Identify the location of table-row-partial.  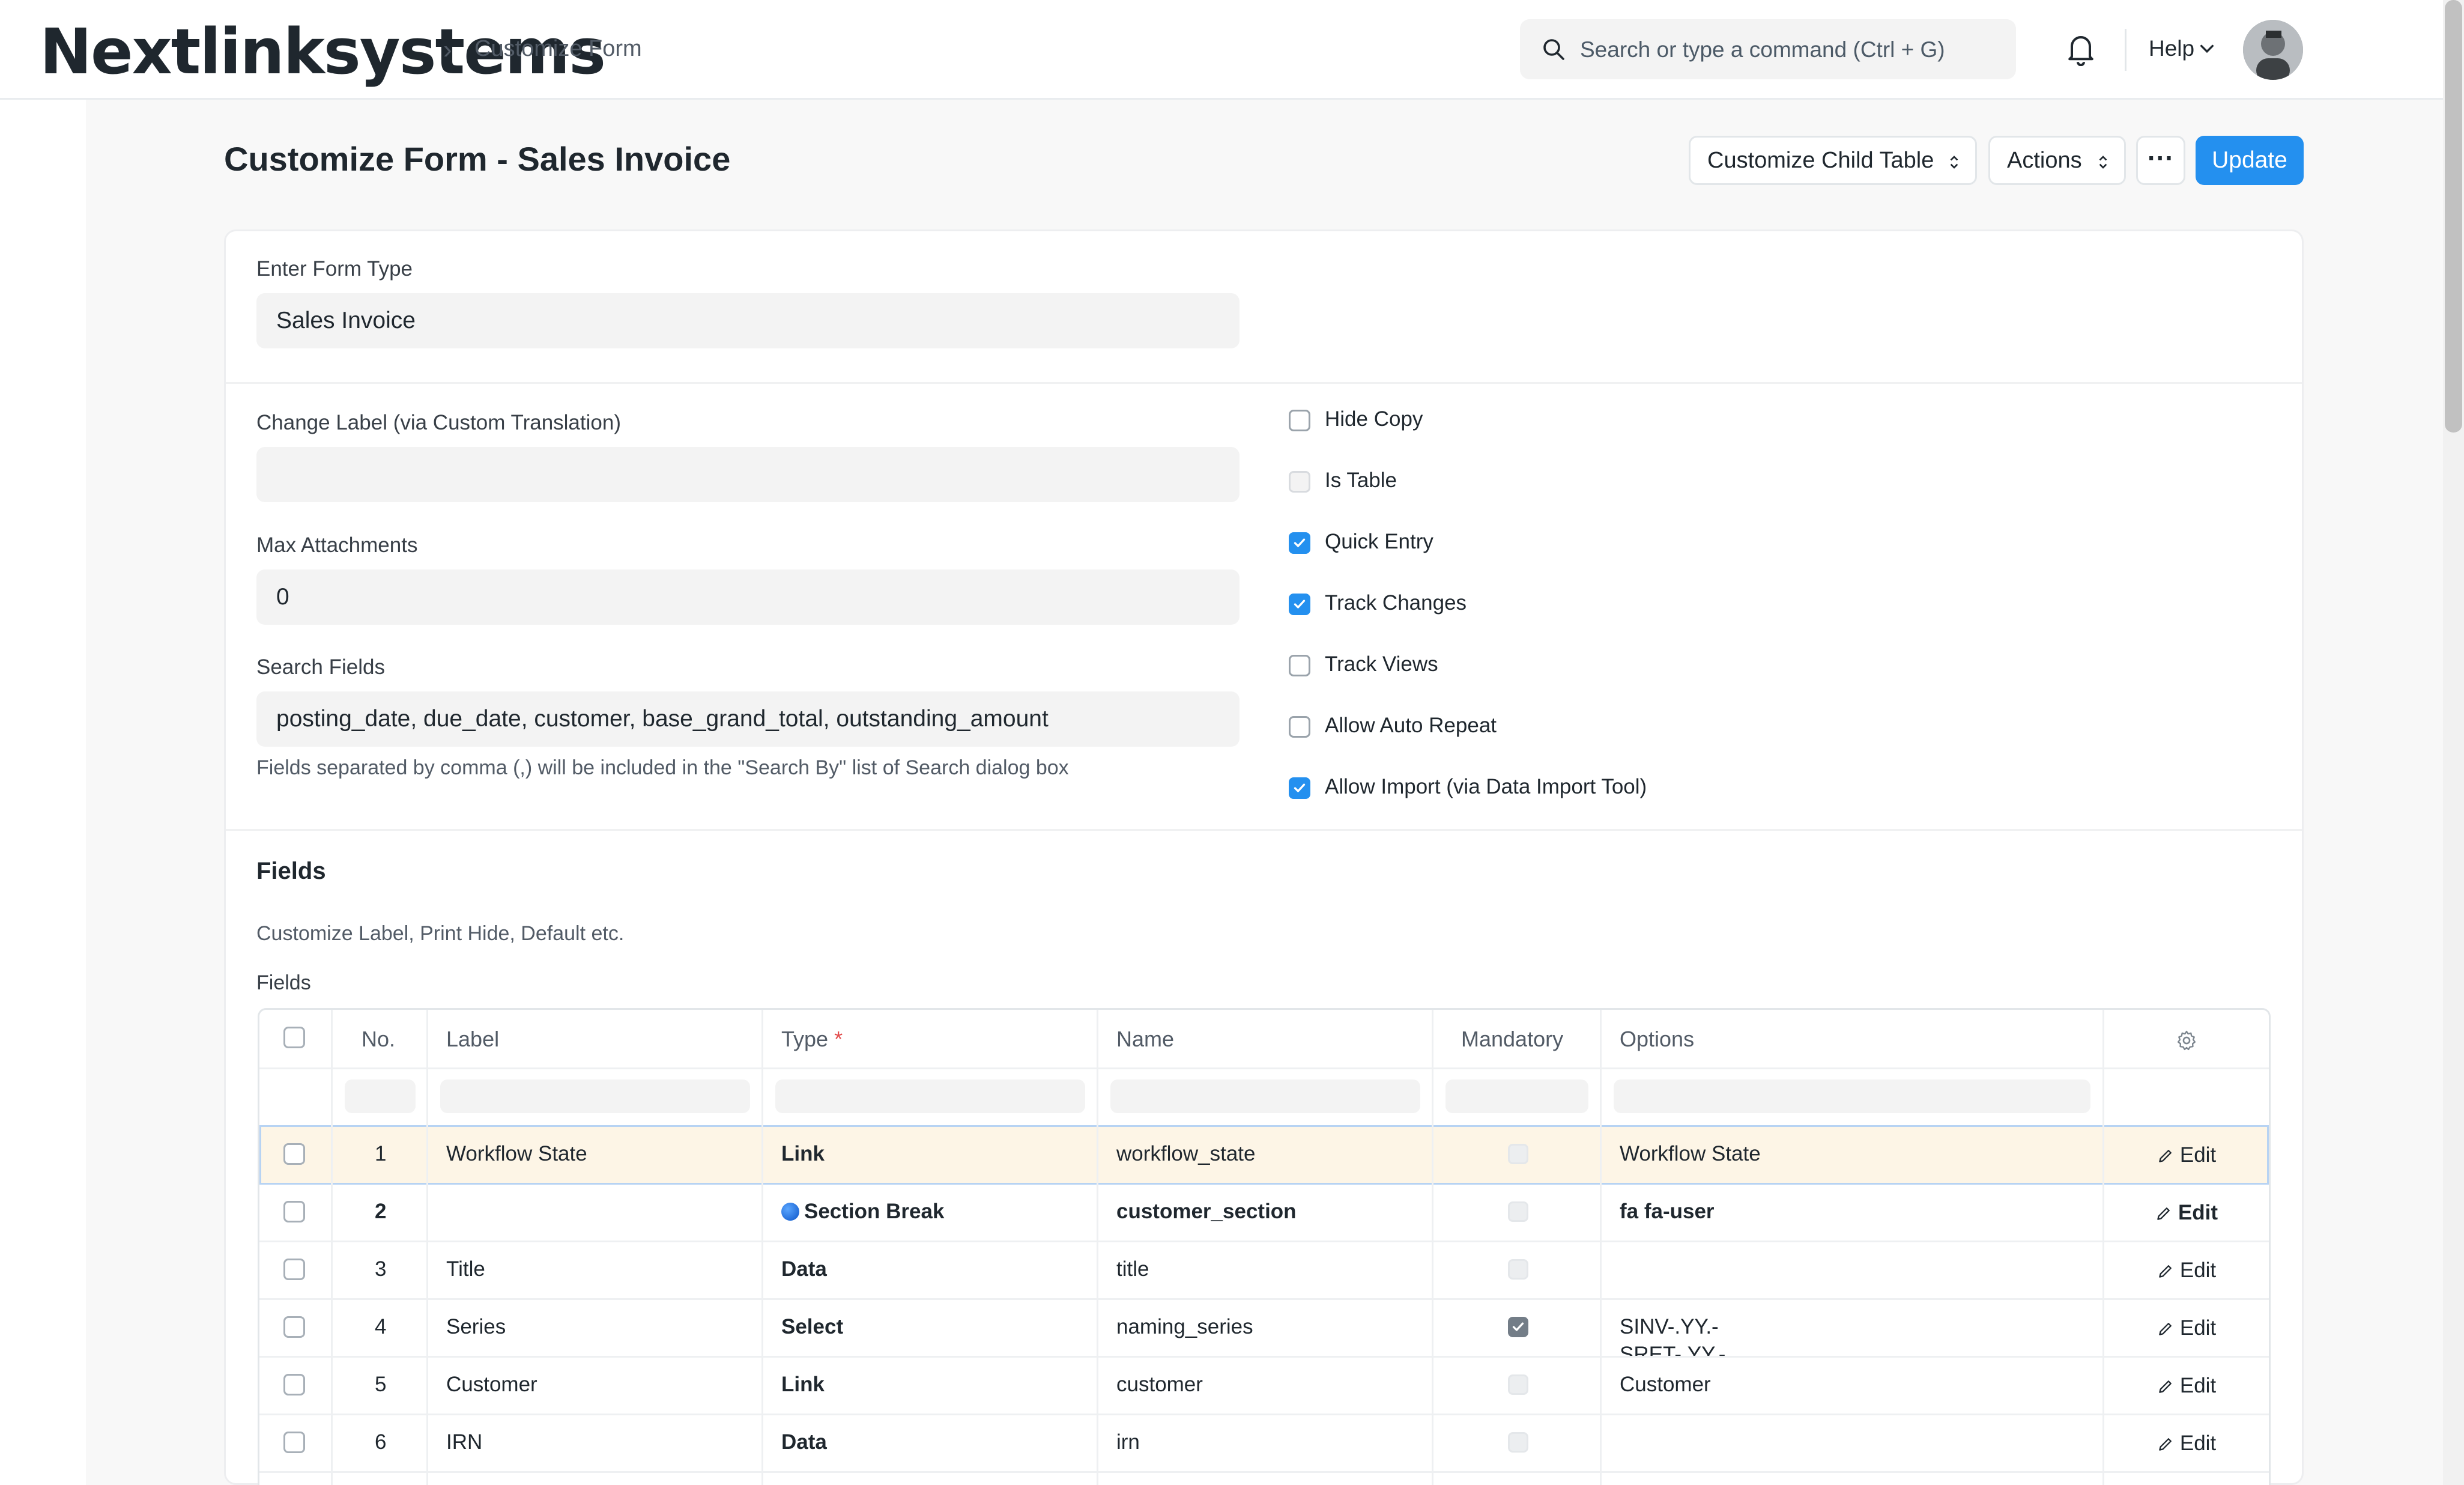
(1264, 1478).